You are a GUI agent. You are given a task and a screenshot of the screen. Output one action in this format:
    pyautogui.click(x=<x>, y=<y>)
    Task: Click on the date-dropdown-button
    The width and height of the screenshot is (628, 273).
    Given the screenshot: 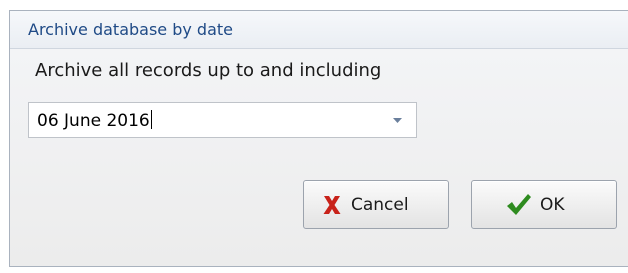 What is the action you would take?
    pyautogui.click(x=398, y=120)
    